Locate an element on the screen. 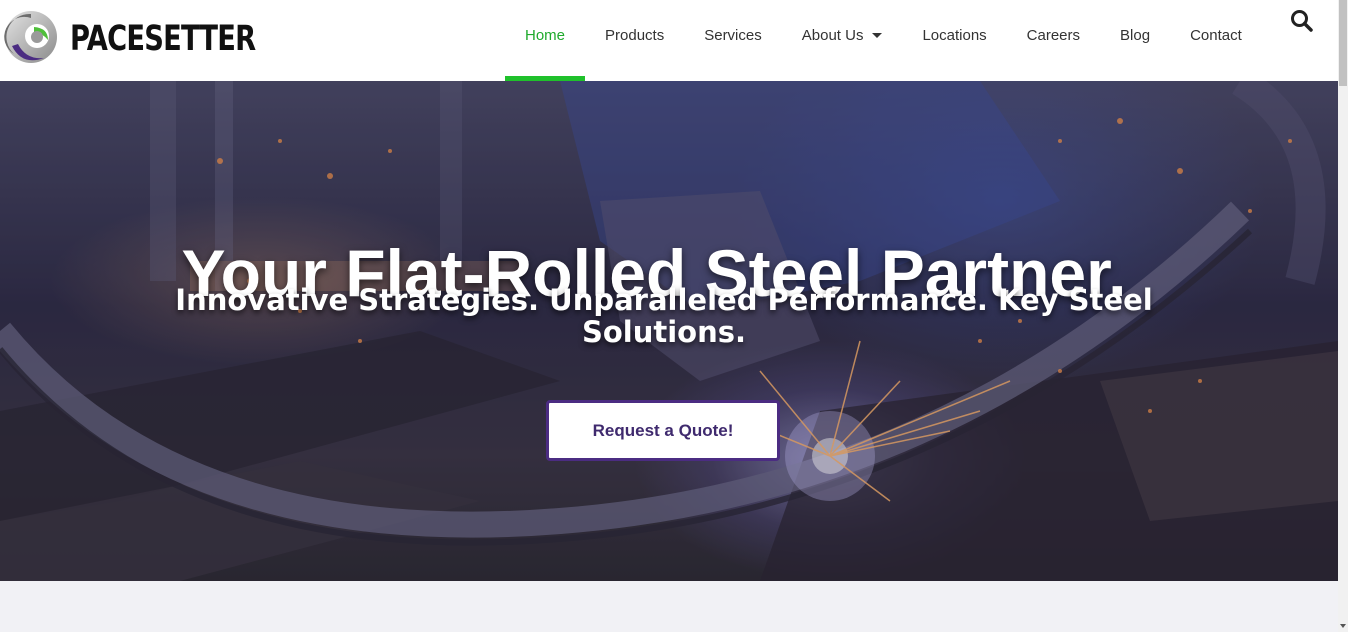 This screenshot has height=632, width=1348. nav-item-about-us: About Us is located at coordinates (842, 40).